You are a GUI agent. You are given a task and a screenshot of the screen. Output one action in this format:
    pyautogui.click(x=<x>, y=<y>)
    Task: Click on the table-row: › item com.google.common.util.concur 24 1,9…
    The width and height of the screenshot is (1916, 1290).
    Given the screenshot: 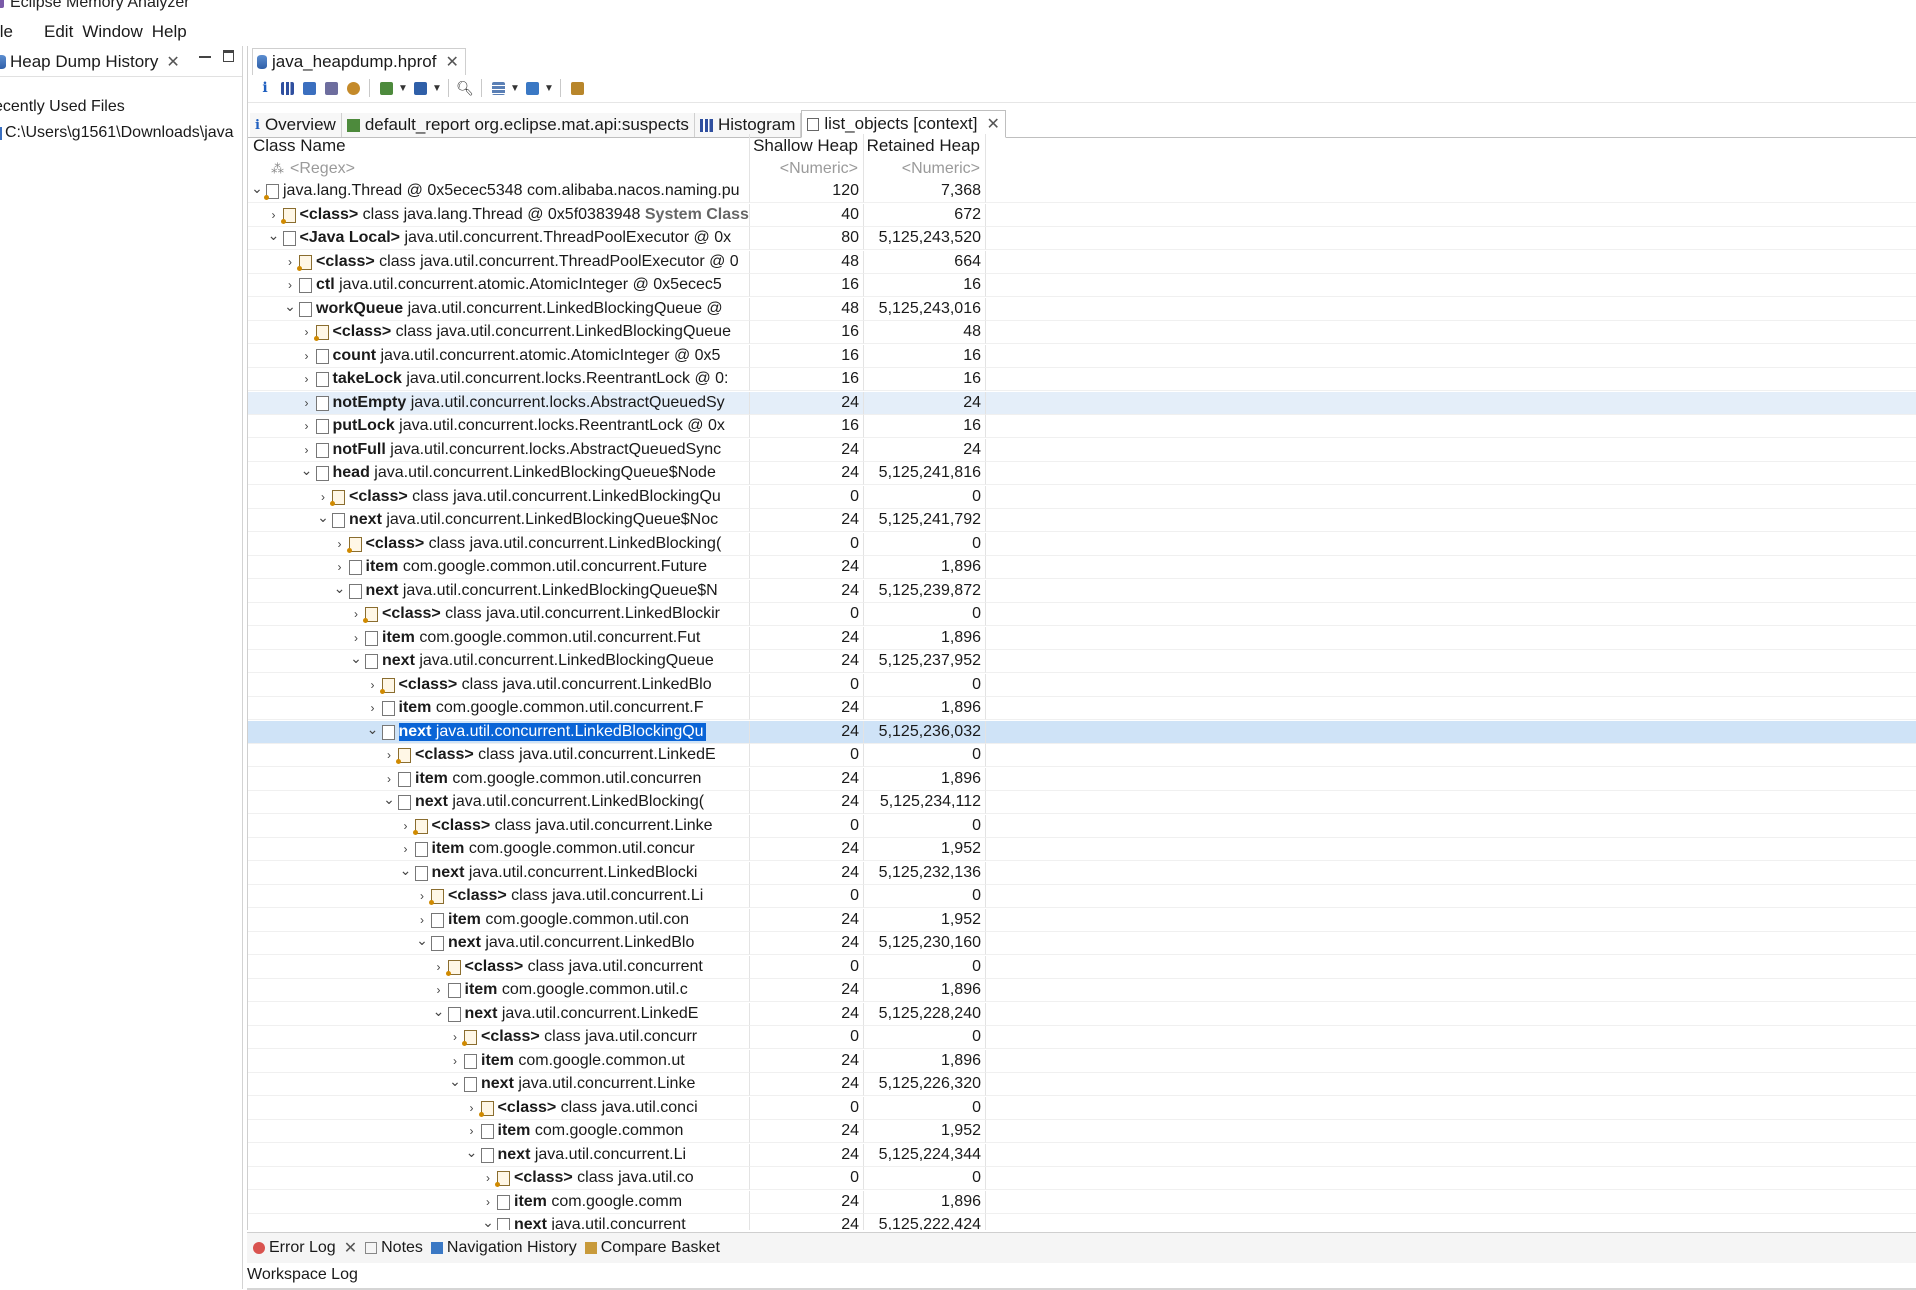 What is the action you would take?
    pyautogui.click(x=1082, y=849)
    